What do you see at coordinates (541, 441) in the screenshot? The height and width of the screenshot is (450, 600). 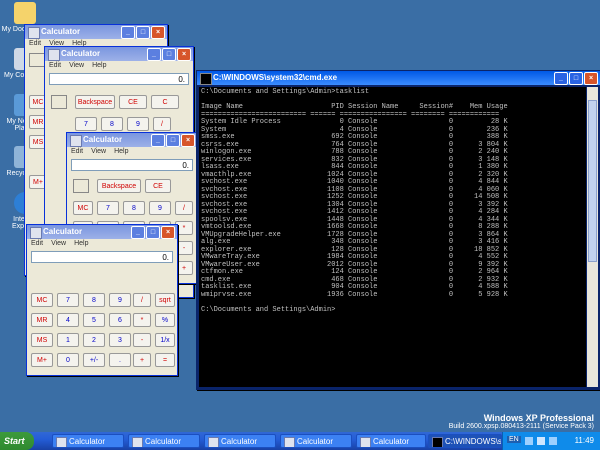 I see `volume-icon` at bounding box center [541, 441].